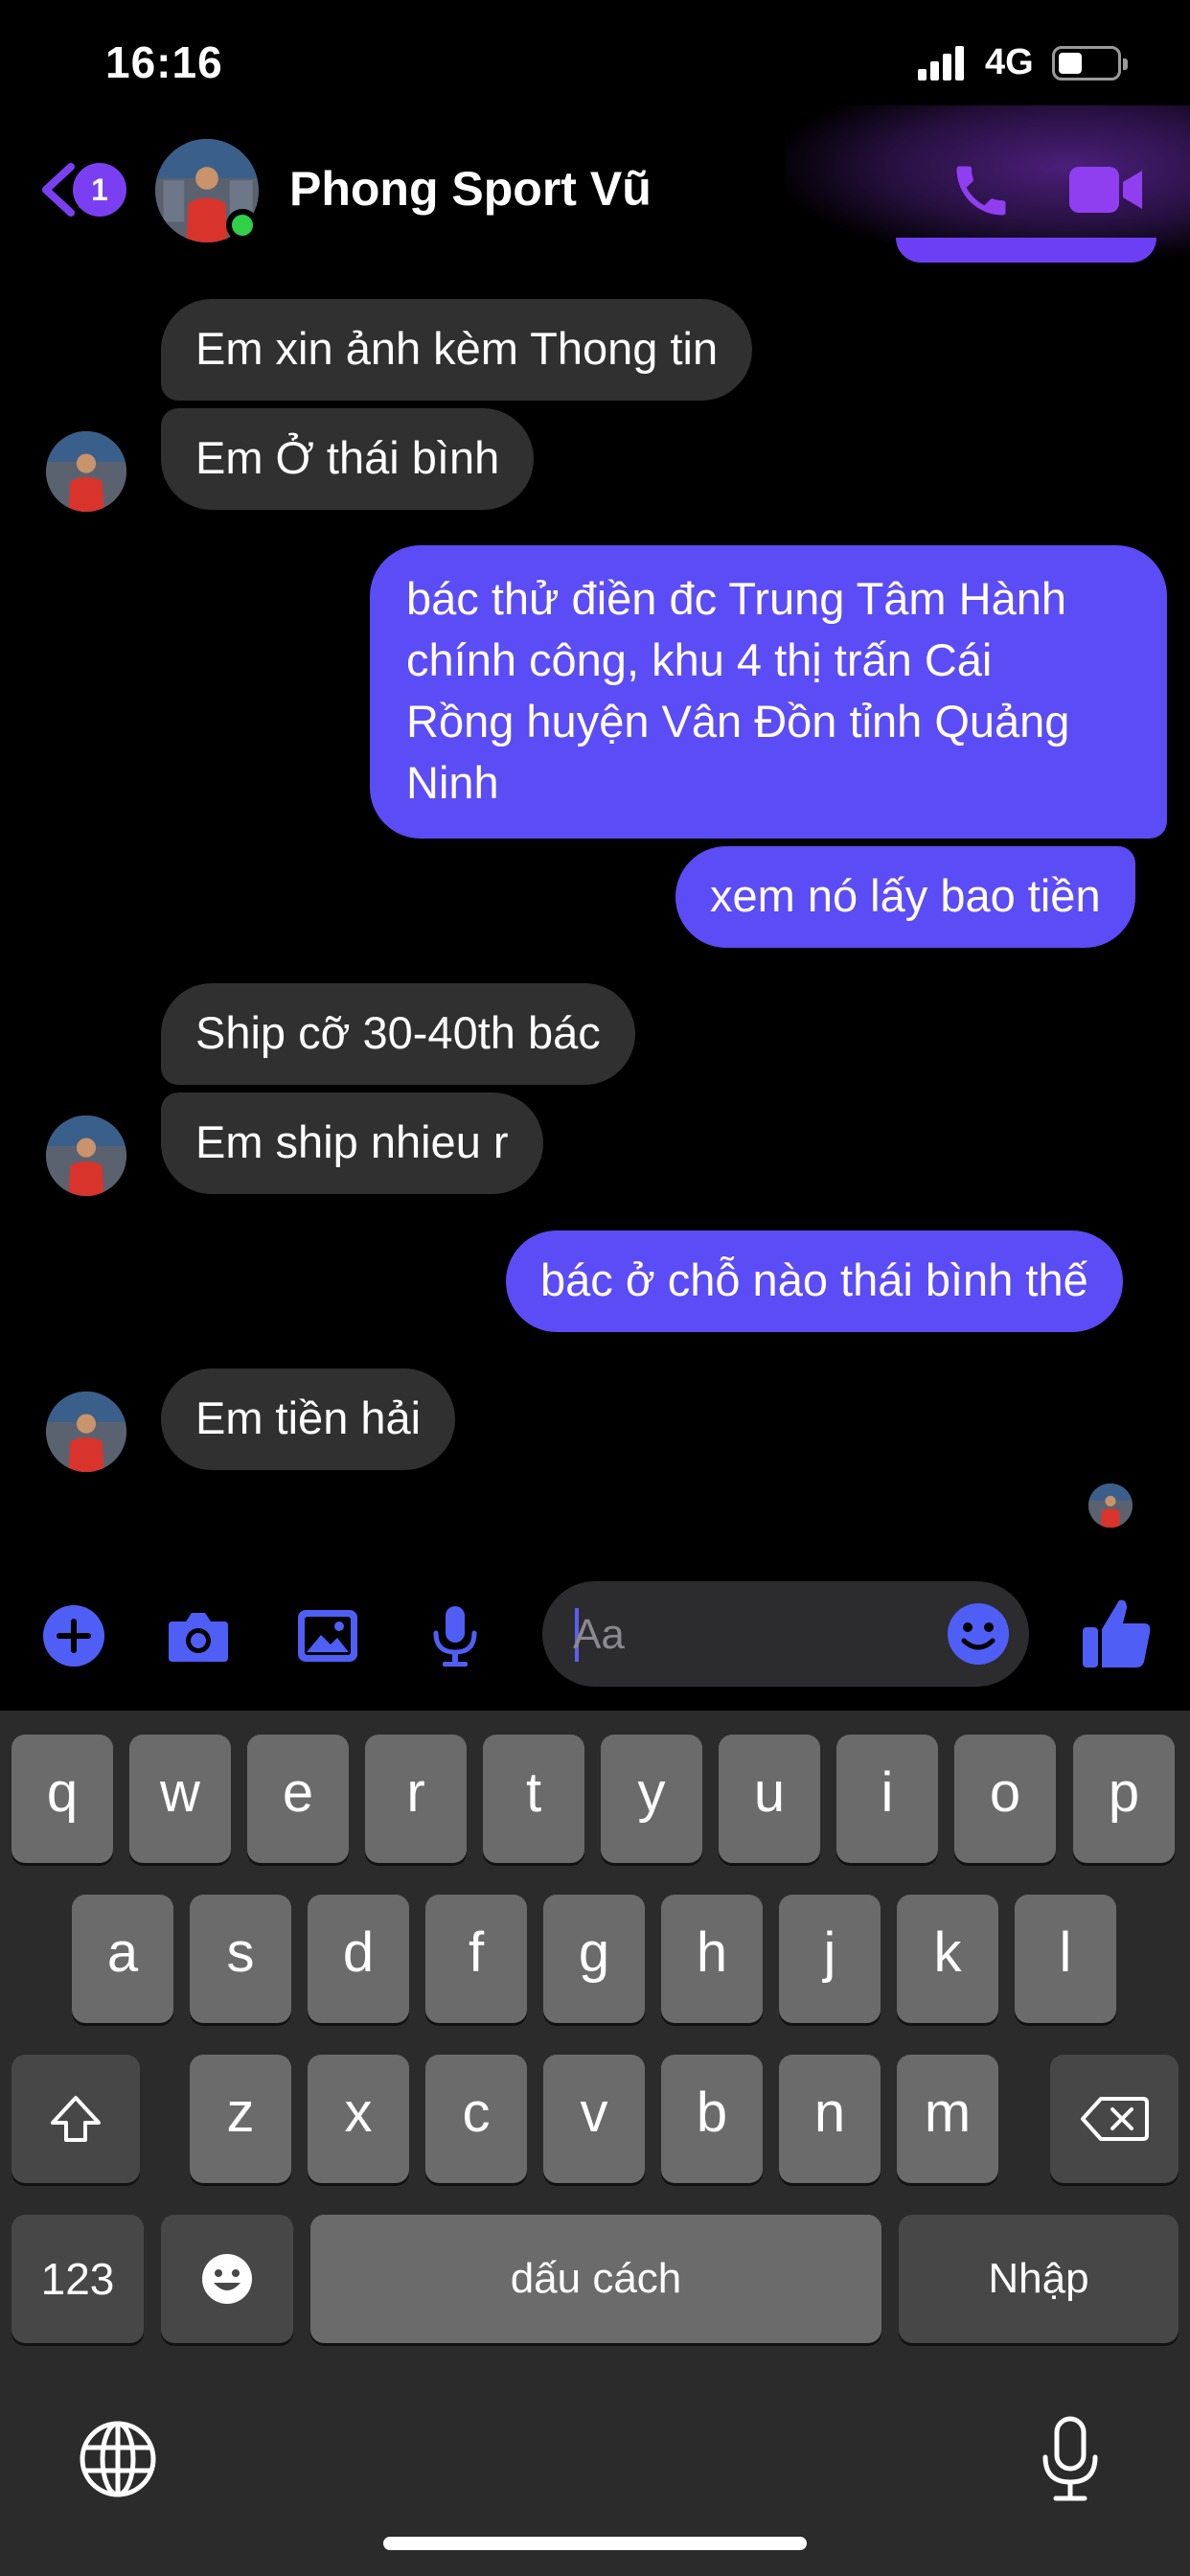 The height and width of the screenshot is (2576, 1190). Describe the element at coordinates (755, 1634) in the screenshot. I see `message-input` at that location.